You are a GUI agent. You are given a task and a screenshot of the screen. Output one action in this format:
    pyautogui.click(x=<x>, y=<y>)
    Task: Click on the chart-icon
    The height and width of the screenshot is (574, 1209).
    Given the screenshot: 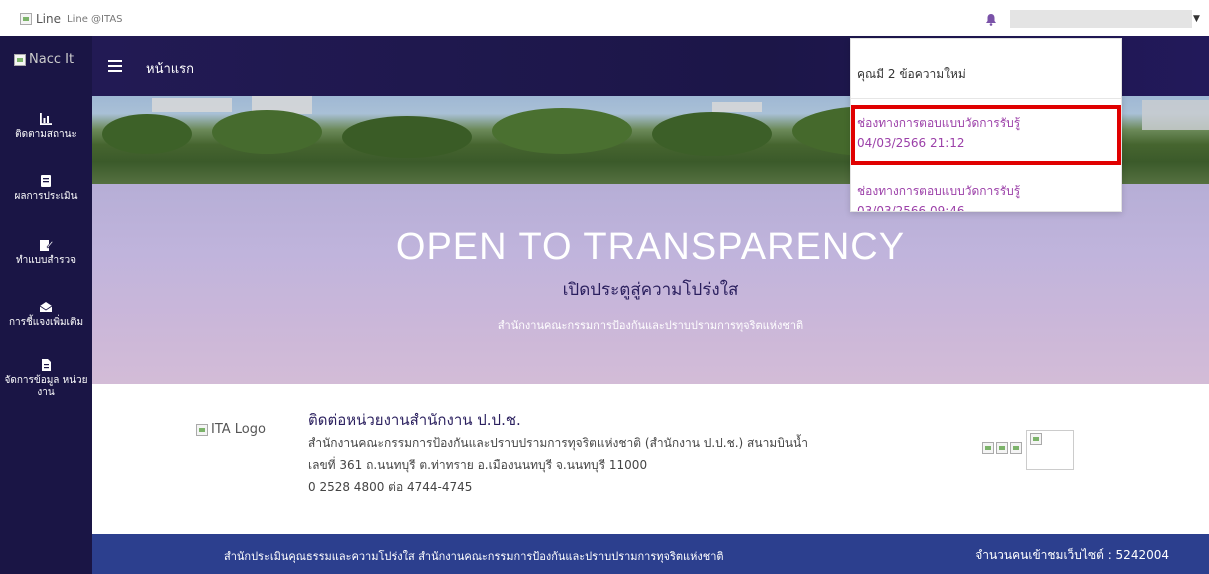 What is the action you would take?
    pyautogui.click(x=46, y=119)
    